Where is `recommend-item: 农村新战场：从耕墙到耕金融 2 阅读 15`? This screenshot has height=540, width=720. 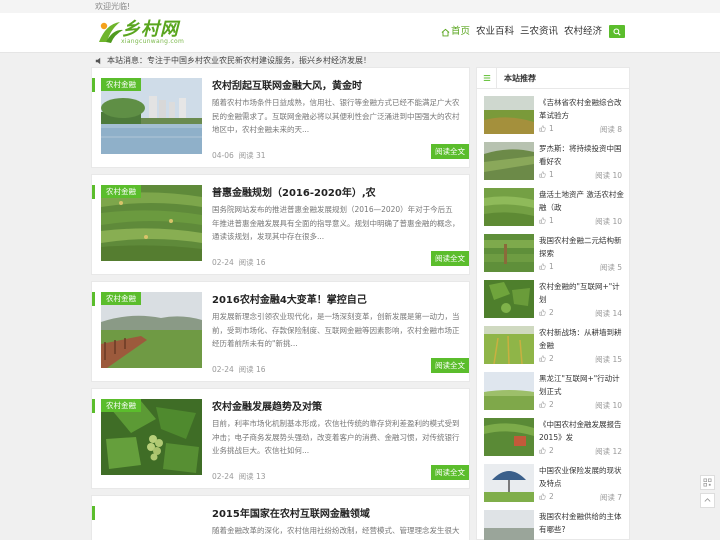
recommend-item: 农村新战场：从耕墙到耕金融 2 阅读 15 is located at coordinates (554, 347).